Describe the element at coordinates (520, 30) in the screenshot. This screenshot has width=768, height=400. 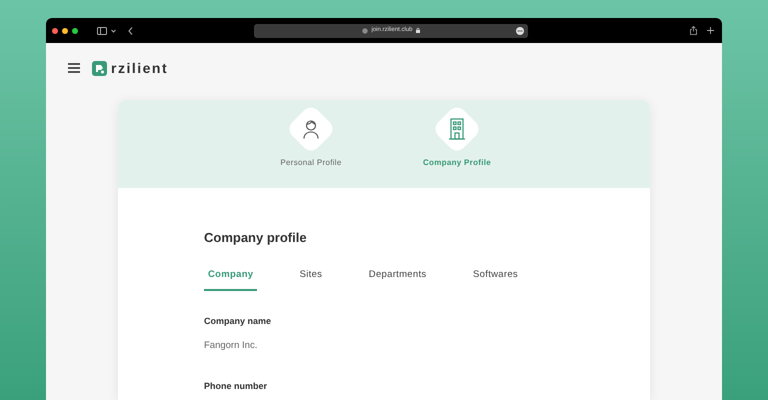
I see `more-icon` at that location.